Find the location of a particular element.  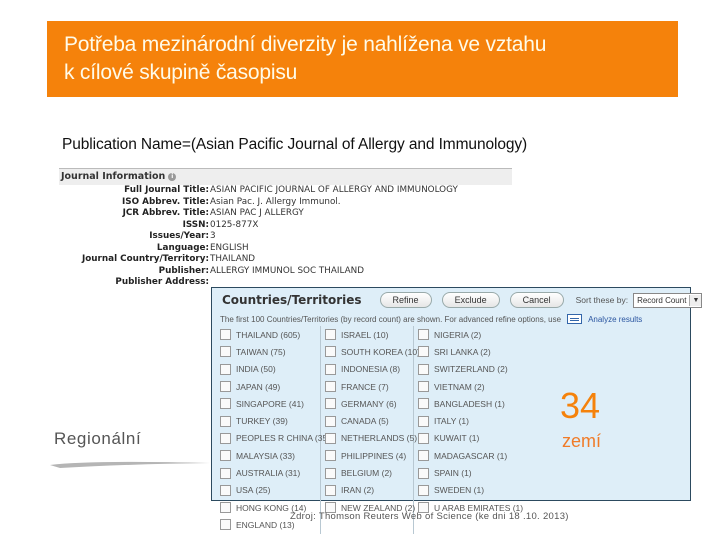

country-option: MALAYSIA (33) is located at coordinates (268, 455).